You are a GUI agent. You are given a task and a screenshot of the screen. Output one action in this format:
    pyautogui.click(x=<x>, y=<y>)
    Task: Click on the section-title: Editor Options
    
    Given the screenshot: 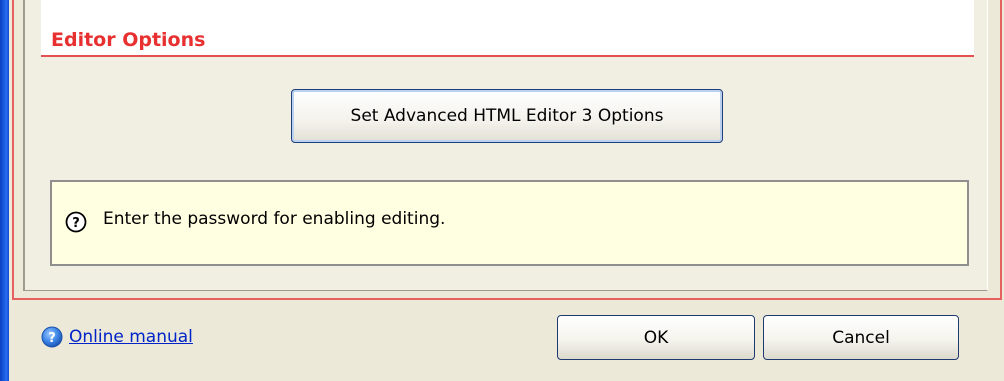 What is the action you would take?
    pyautogui.click(x=128, y=40)
    